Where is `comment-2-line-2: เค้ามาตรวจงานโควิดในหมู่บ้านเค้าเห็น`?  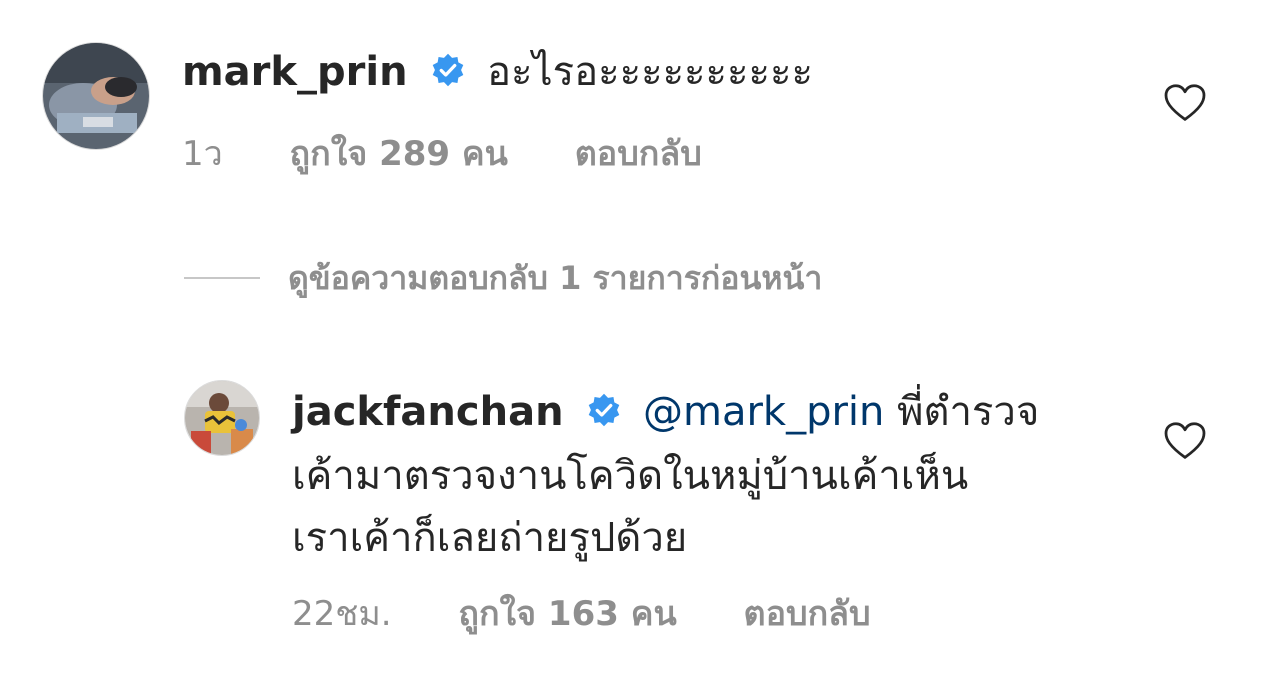
comment-2-line-2: เค้ามาตรวจงานโควิดในหมู่บ้านเค้าเห็น is located at coordinates (630, 476).